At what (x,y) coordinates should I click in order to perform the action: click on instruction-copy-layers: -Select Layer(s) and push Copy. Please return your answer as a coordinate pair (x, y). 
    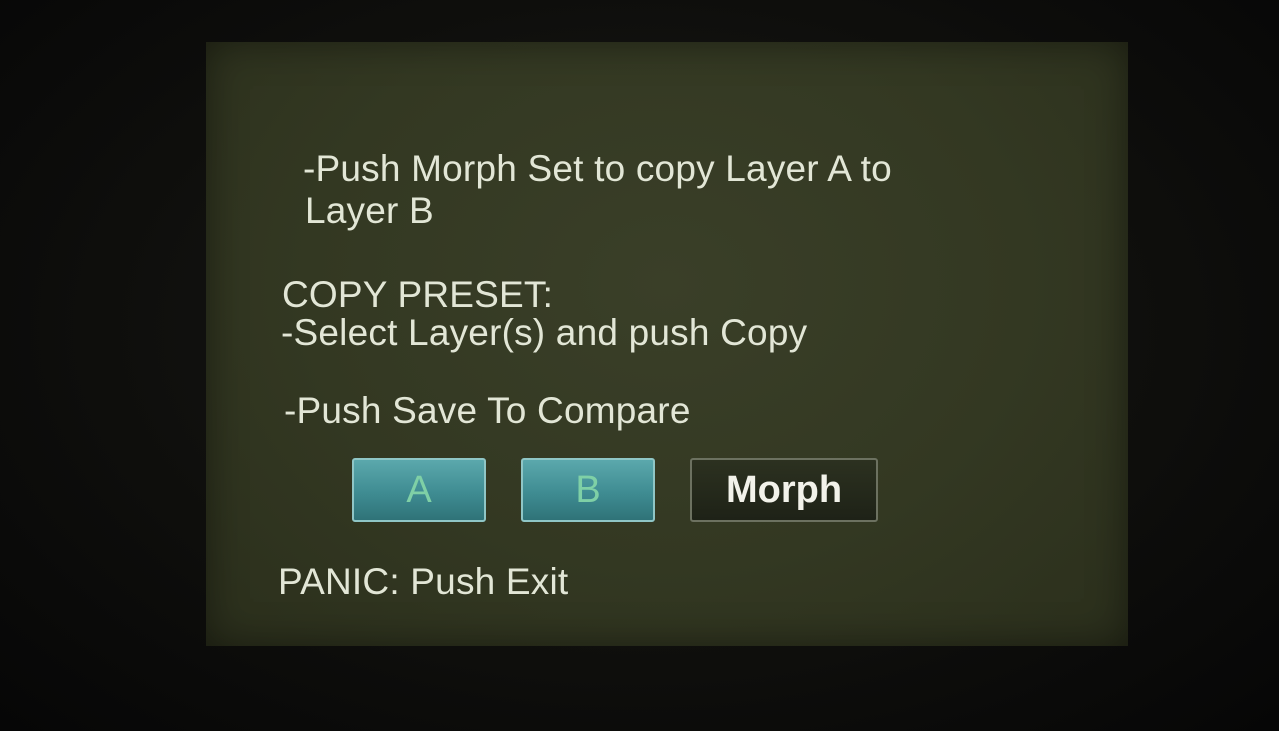
    Looking at the image, I should click on (544, 332).